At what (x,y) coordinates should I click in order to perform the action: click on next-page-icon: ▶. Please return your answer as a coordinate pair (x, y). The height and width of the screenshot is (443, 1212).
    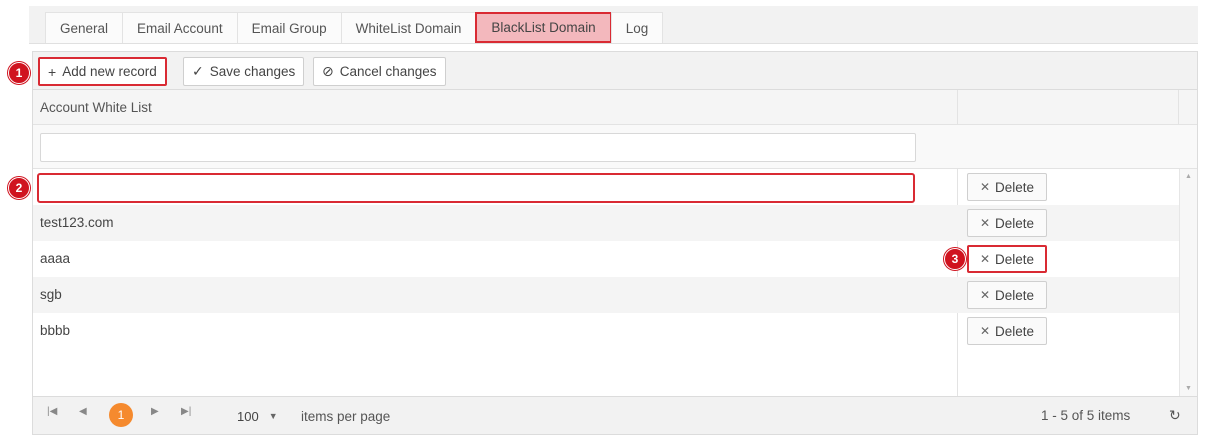
    Looking at the image, I should click on (155, 411).